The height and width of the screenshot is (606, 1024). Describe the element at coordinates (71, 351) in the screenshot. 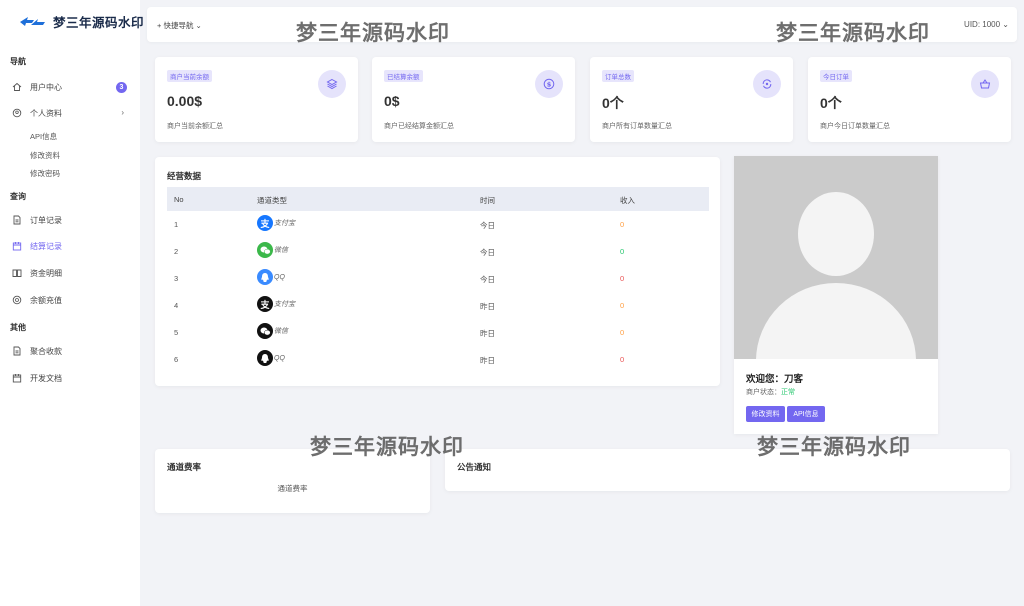

I see `sidebar-item-aggregate: 聚合收款` at that location.